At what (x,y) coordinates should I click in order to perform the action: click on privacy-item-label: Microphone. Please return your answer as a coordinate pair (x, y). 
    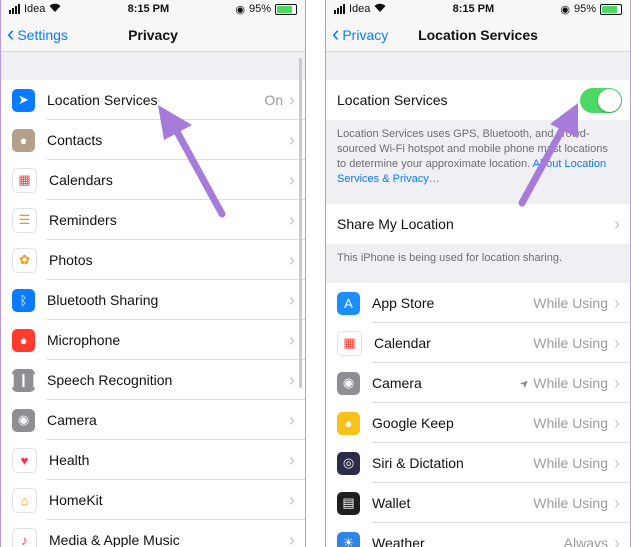
    Looking at the image, I should click on (84, 340).